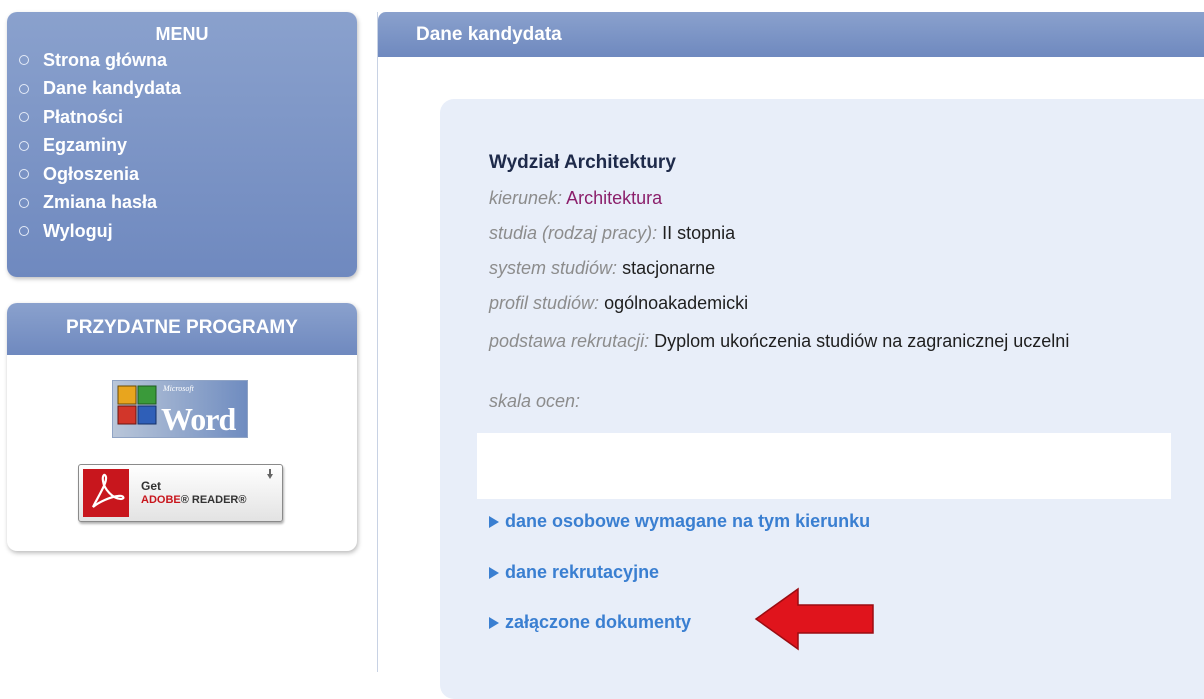 This screenshot has width=1204, height=699. What do you see at coordinates (106, 493) in the screenshot?
I see `adobe-pdf-icon` at bounding box center [106, 493].